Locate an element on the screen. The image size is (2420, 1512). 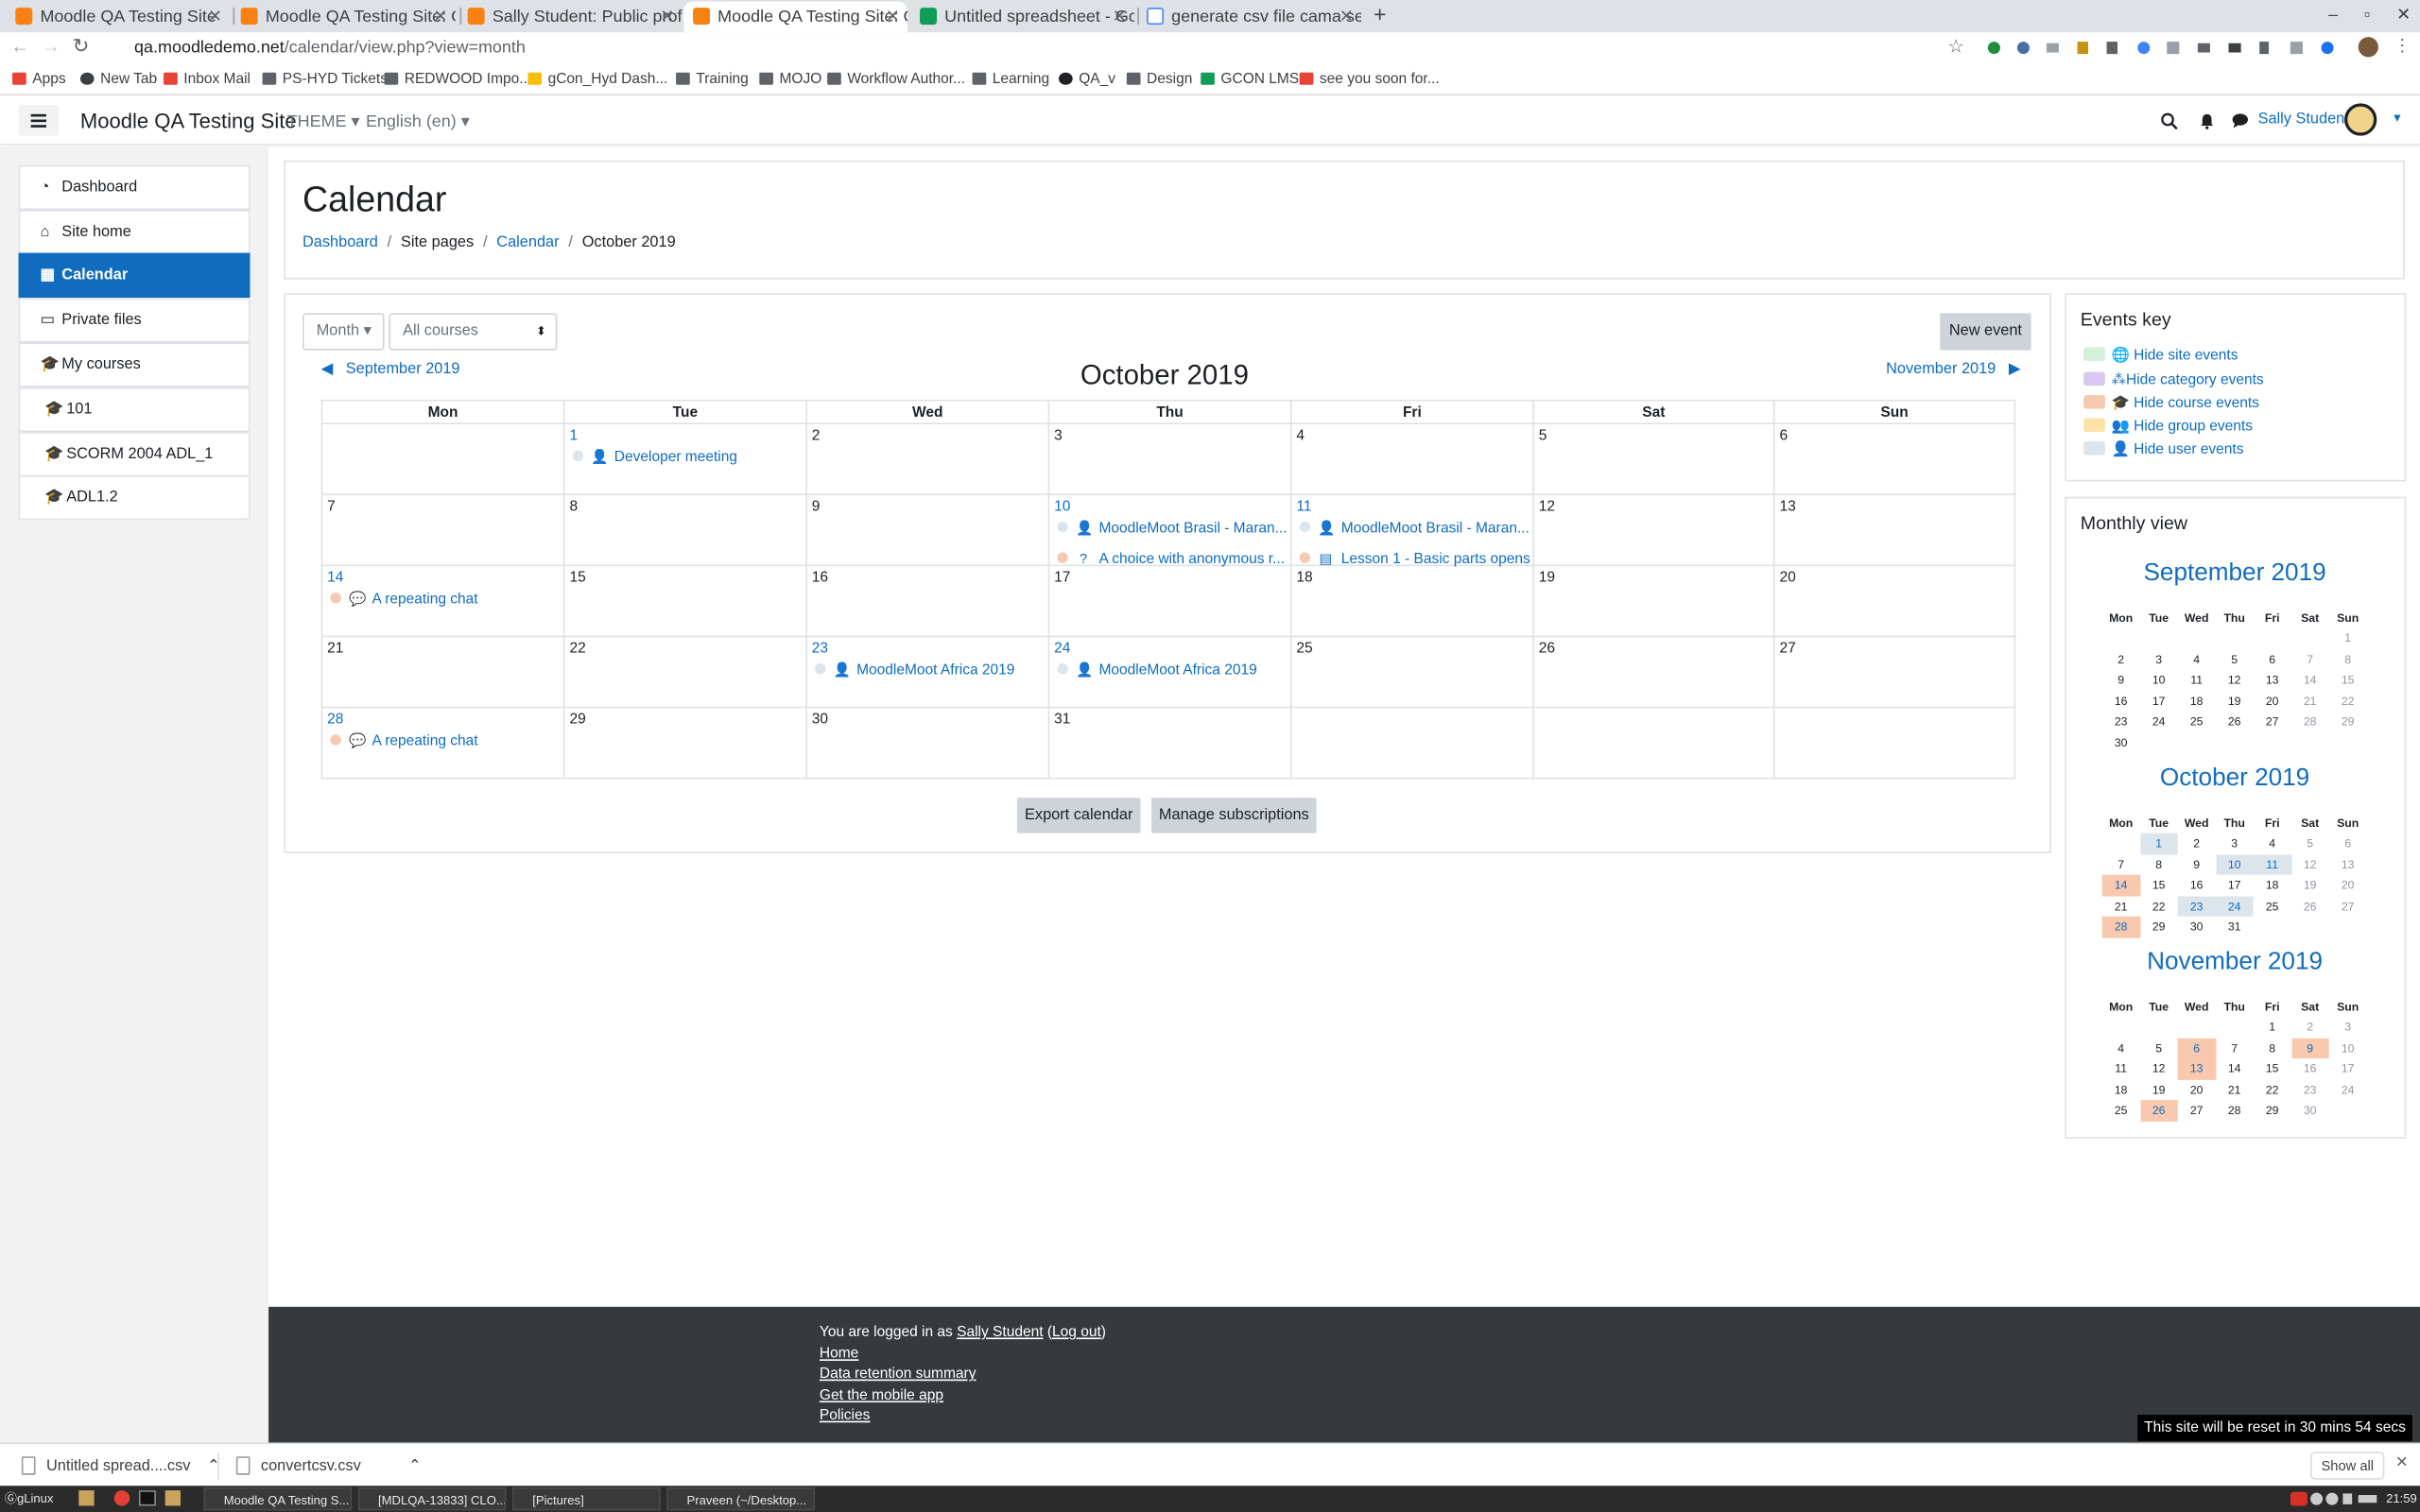
day-cell: 5 is located at coordinates (1653, 459).